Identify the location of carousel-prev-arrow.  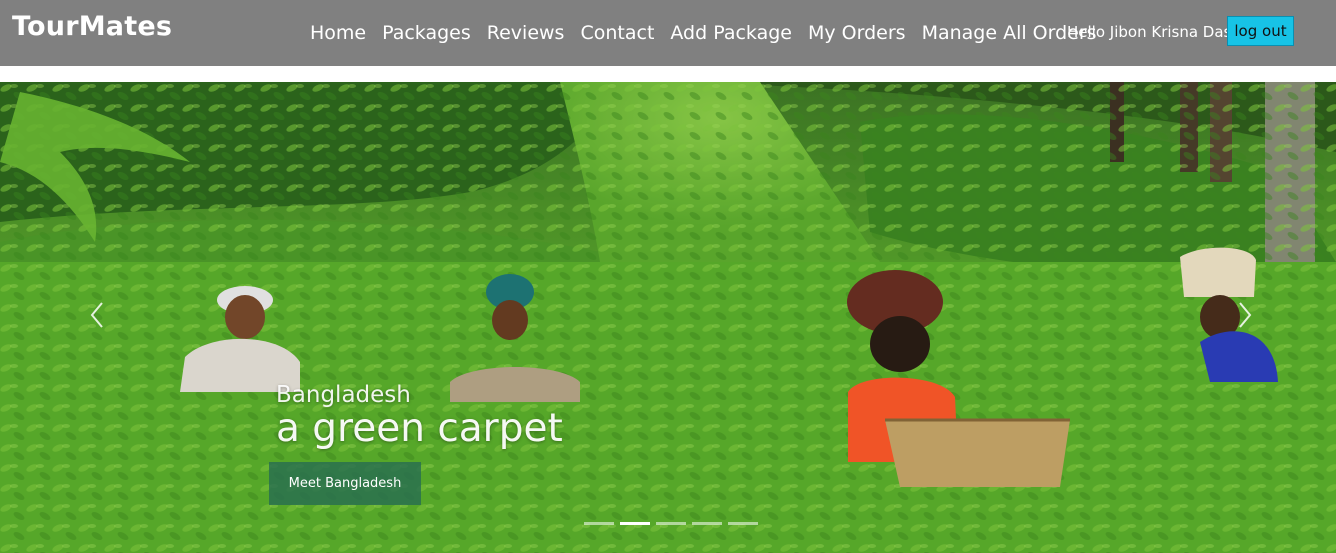
(97, 315).